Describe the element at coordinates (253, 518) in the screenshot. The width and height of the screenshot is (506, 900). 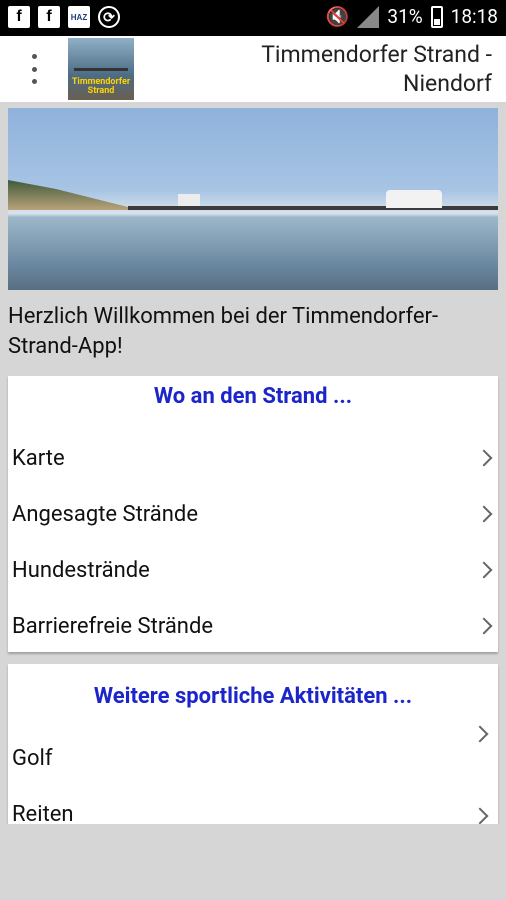
I see `list-item-angesagte-straende: Angesagte Strände` at that location.